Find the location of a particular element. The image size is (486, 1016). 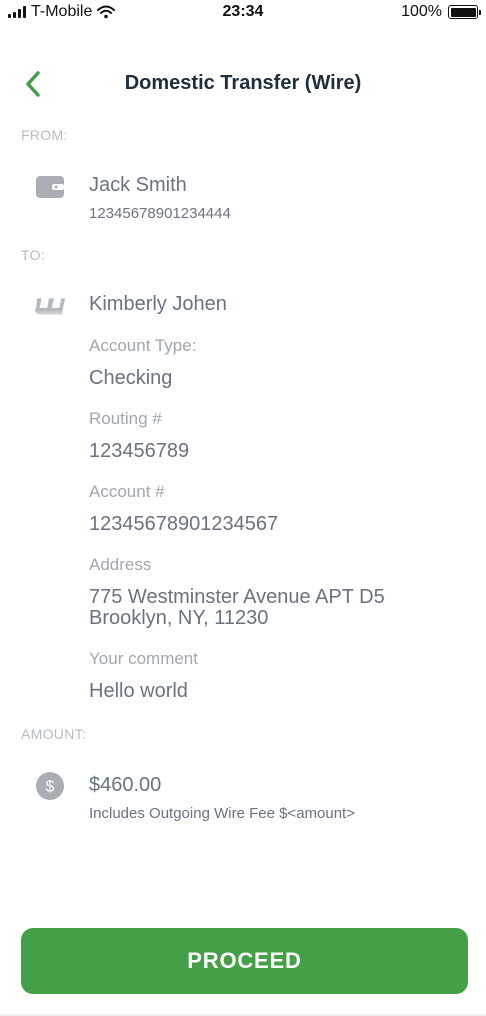

wallet-icon is located at coordinates (50, 187).